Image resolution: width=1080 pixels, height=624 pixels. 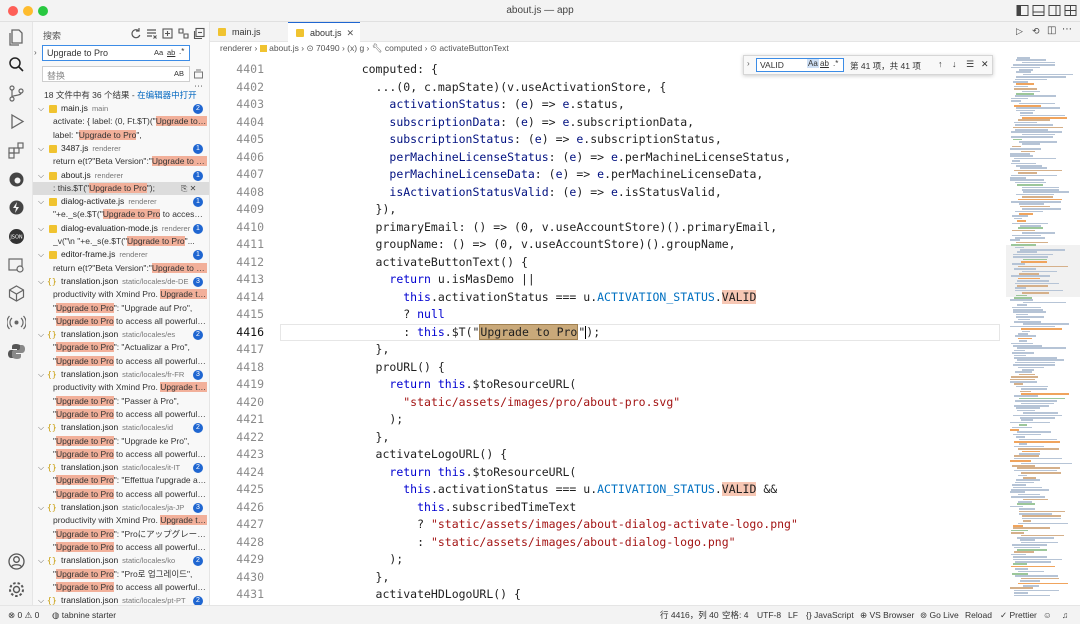 I want to click on source-control-icon, so click(x=16, y=93).